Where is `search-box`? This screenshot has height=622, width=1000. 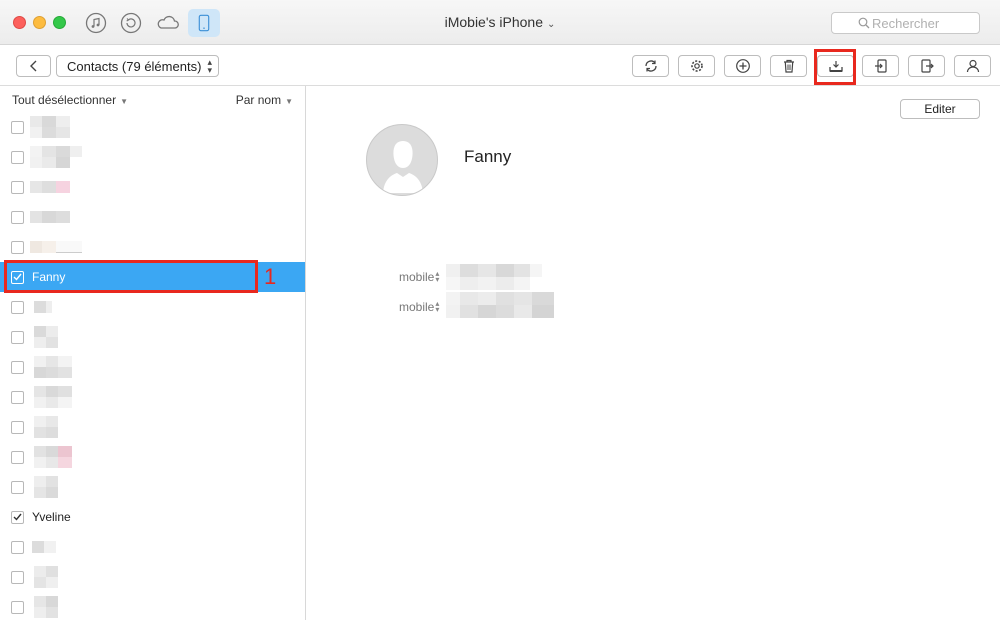
search-box is located at coordinates (905, 23).